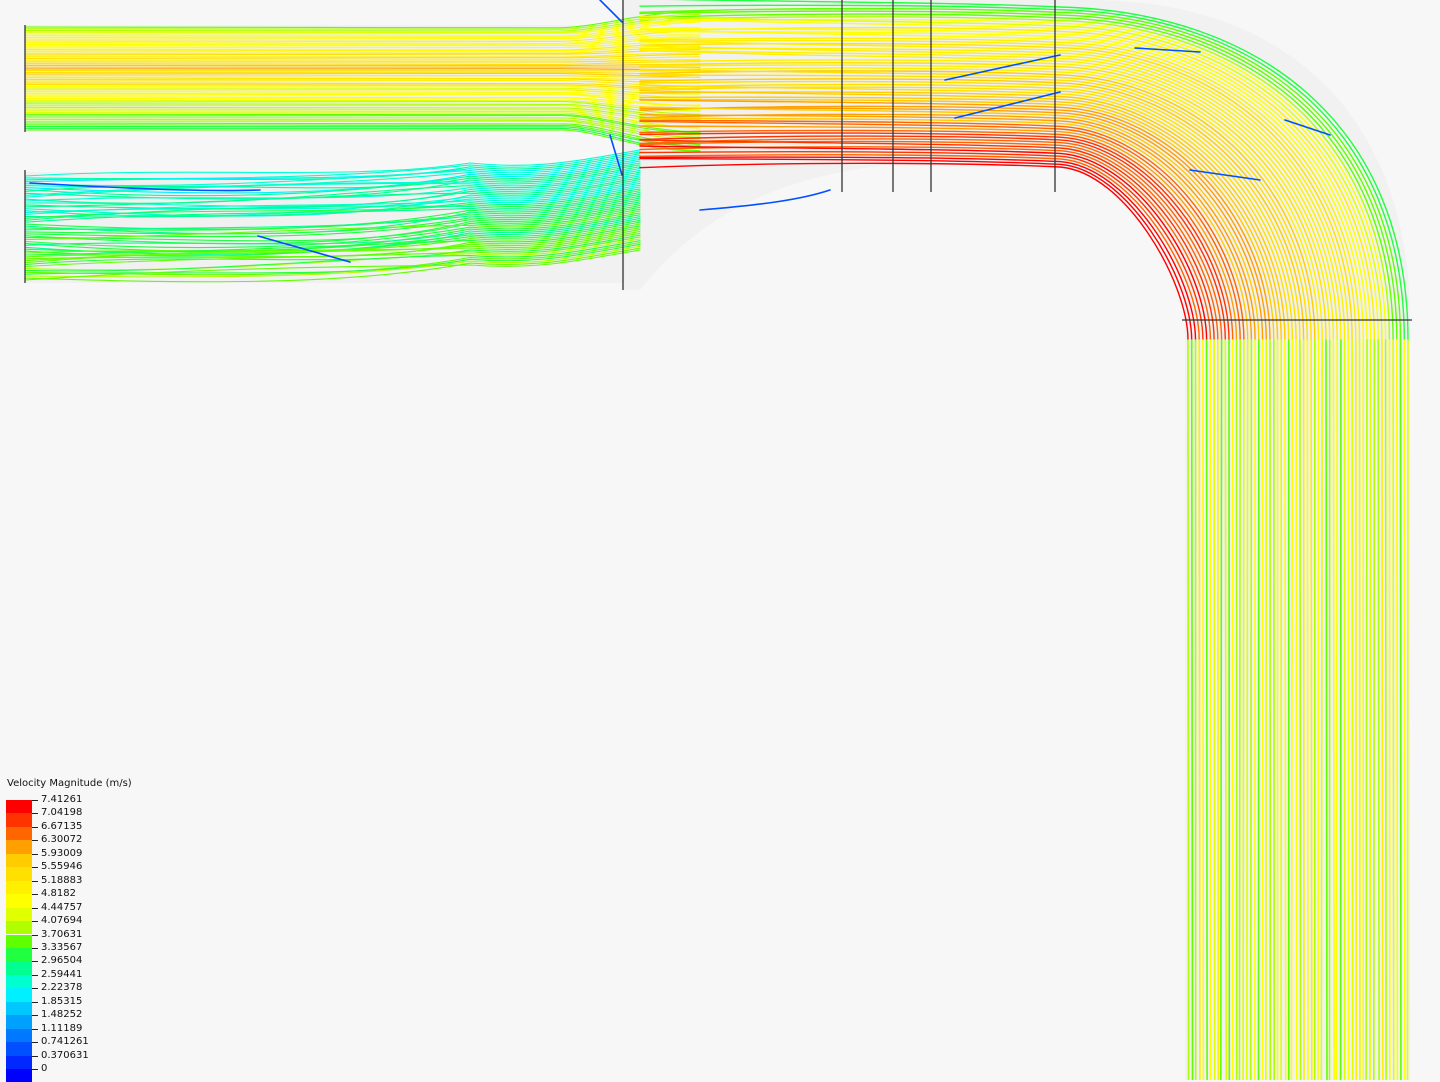  Describe the element at coordinates (61, 935) in the screenshot. I see `legend-label: 3.70631` at that location.